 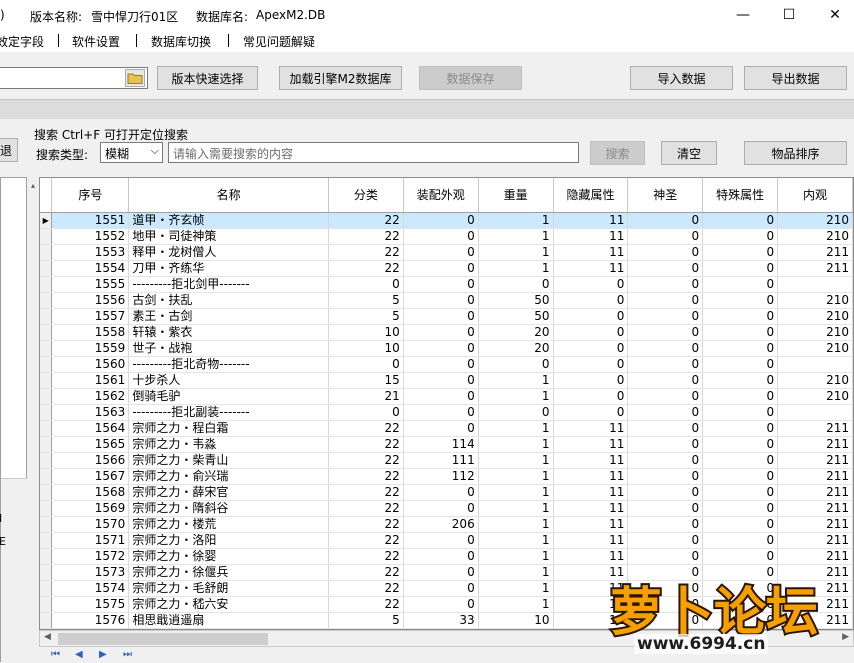 I want to click on col-header-id: 序号, so click(x=90, y=195).